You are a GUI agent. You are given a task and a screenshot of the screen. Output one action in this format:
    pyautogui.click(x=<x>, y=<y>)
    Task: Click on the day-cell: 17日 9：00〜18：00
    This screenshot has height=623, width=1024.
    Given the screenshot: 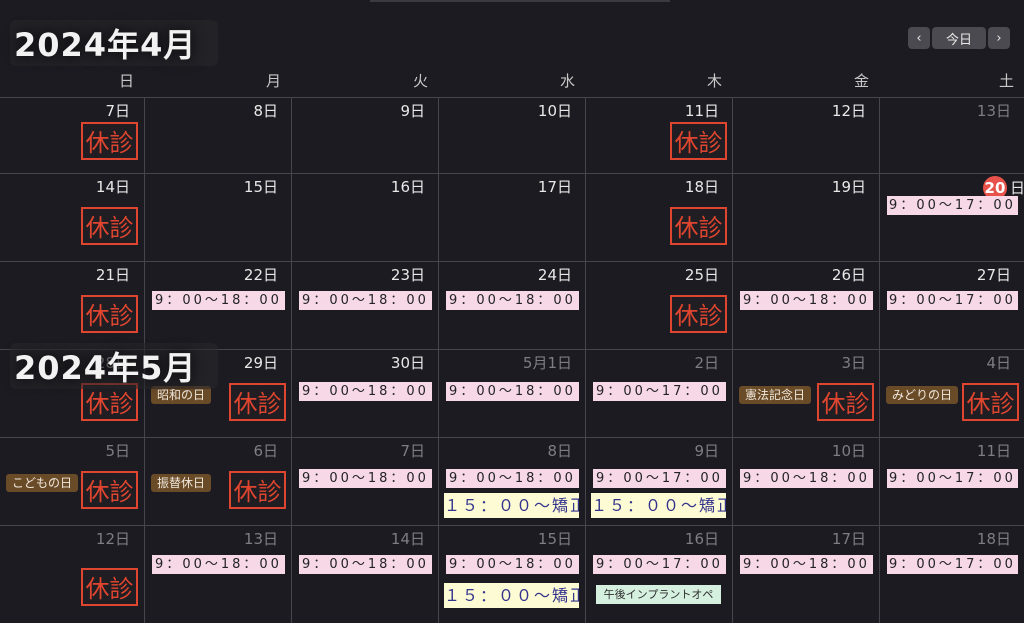 What is the action you would take?
    pyautogui.click(x=806, y=574)
    